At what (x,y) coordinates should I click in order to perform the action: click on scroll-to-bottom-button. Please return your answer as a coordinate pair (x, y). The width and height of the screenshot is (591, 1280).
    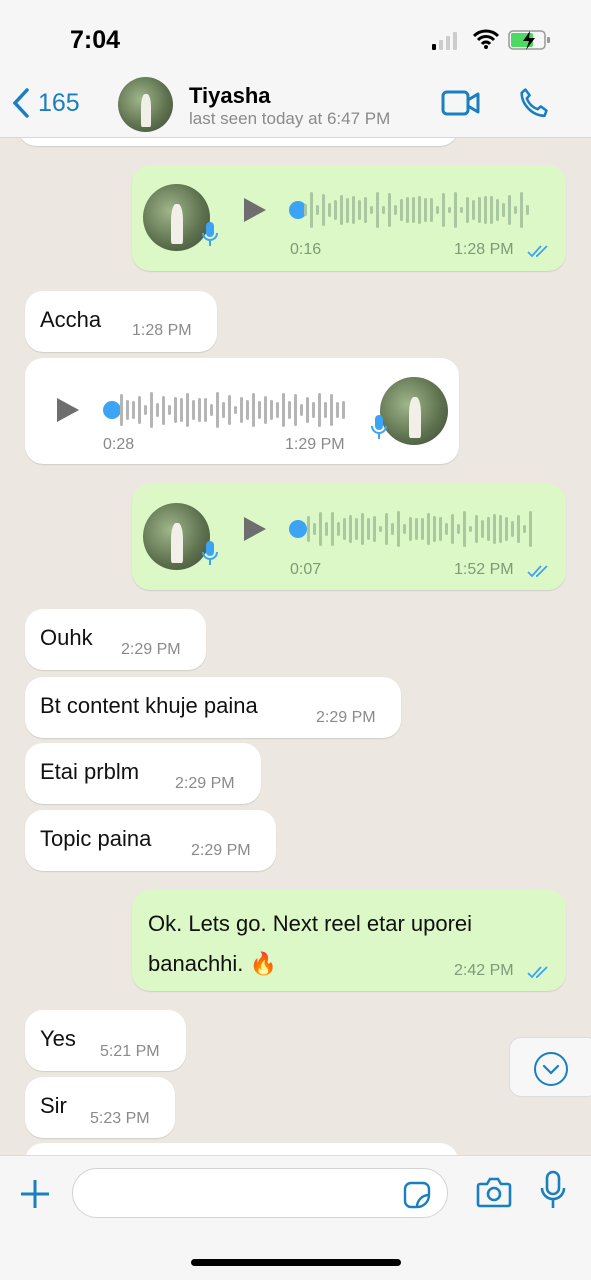
    Looking at the image, I should click on (550, 1067).